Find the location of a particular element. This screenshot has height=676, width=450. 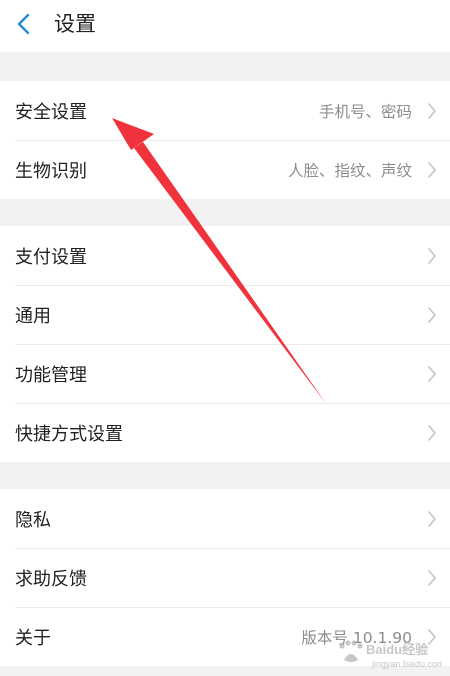

row-value: 手机号、密码 is located at coordinates (365, 111).